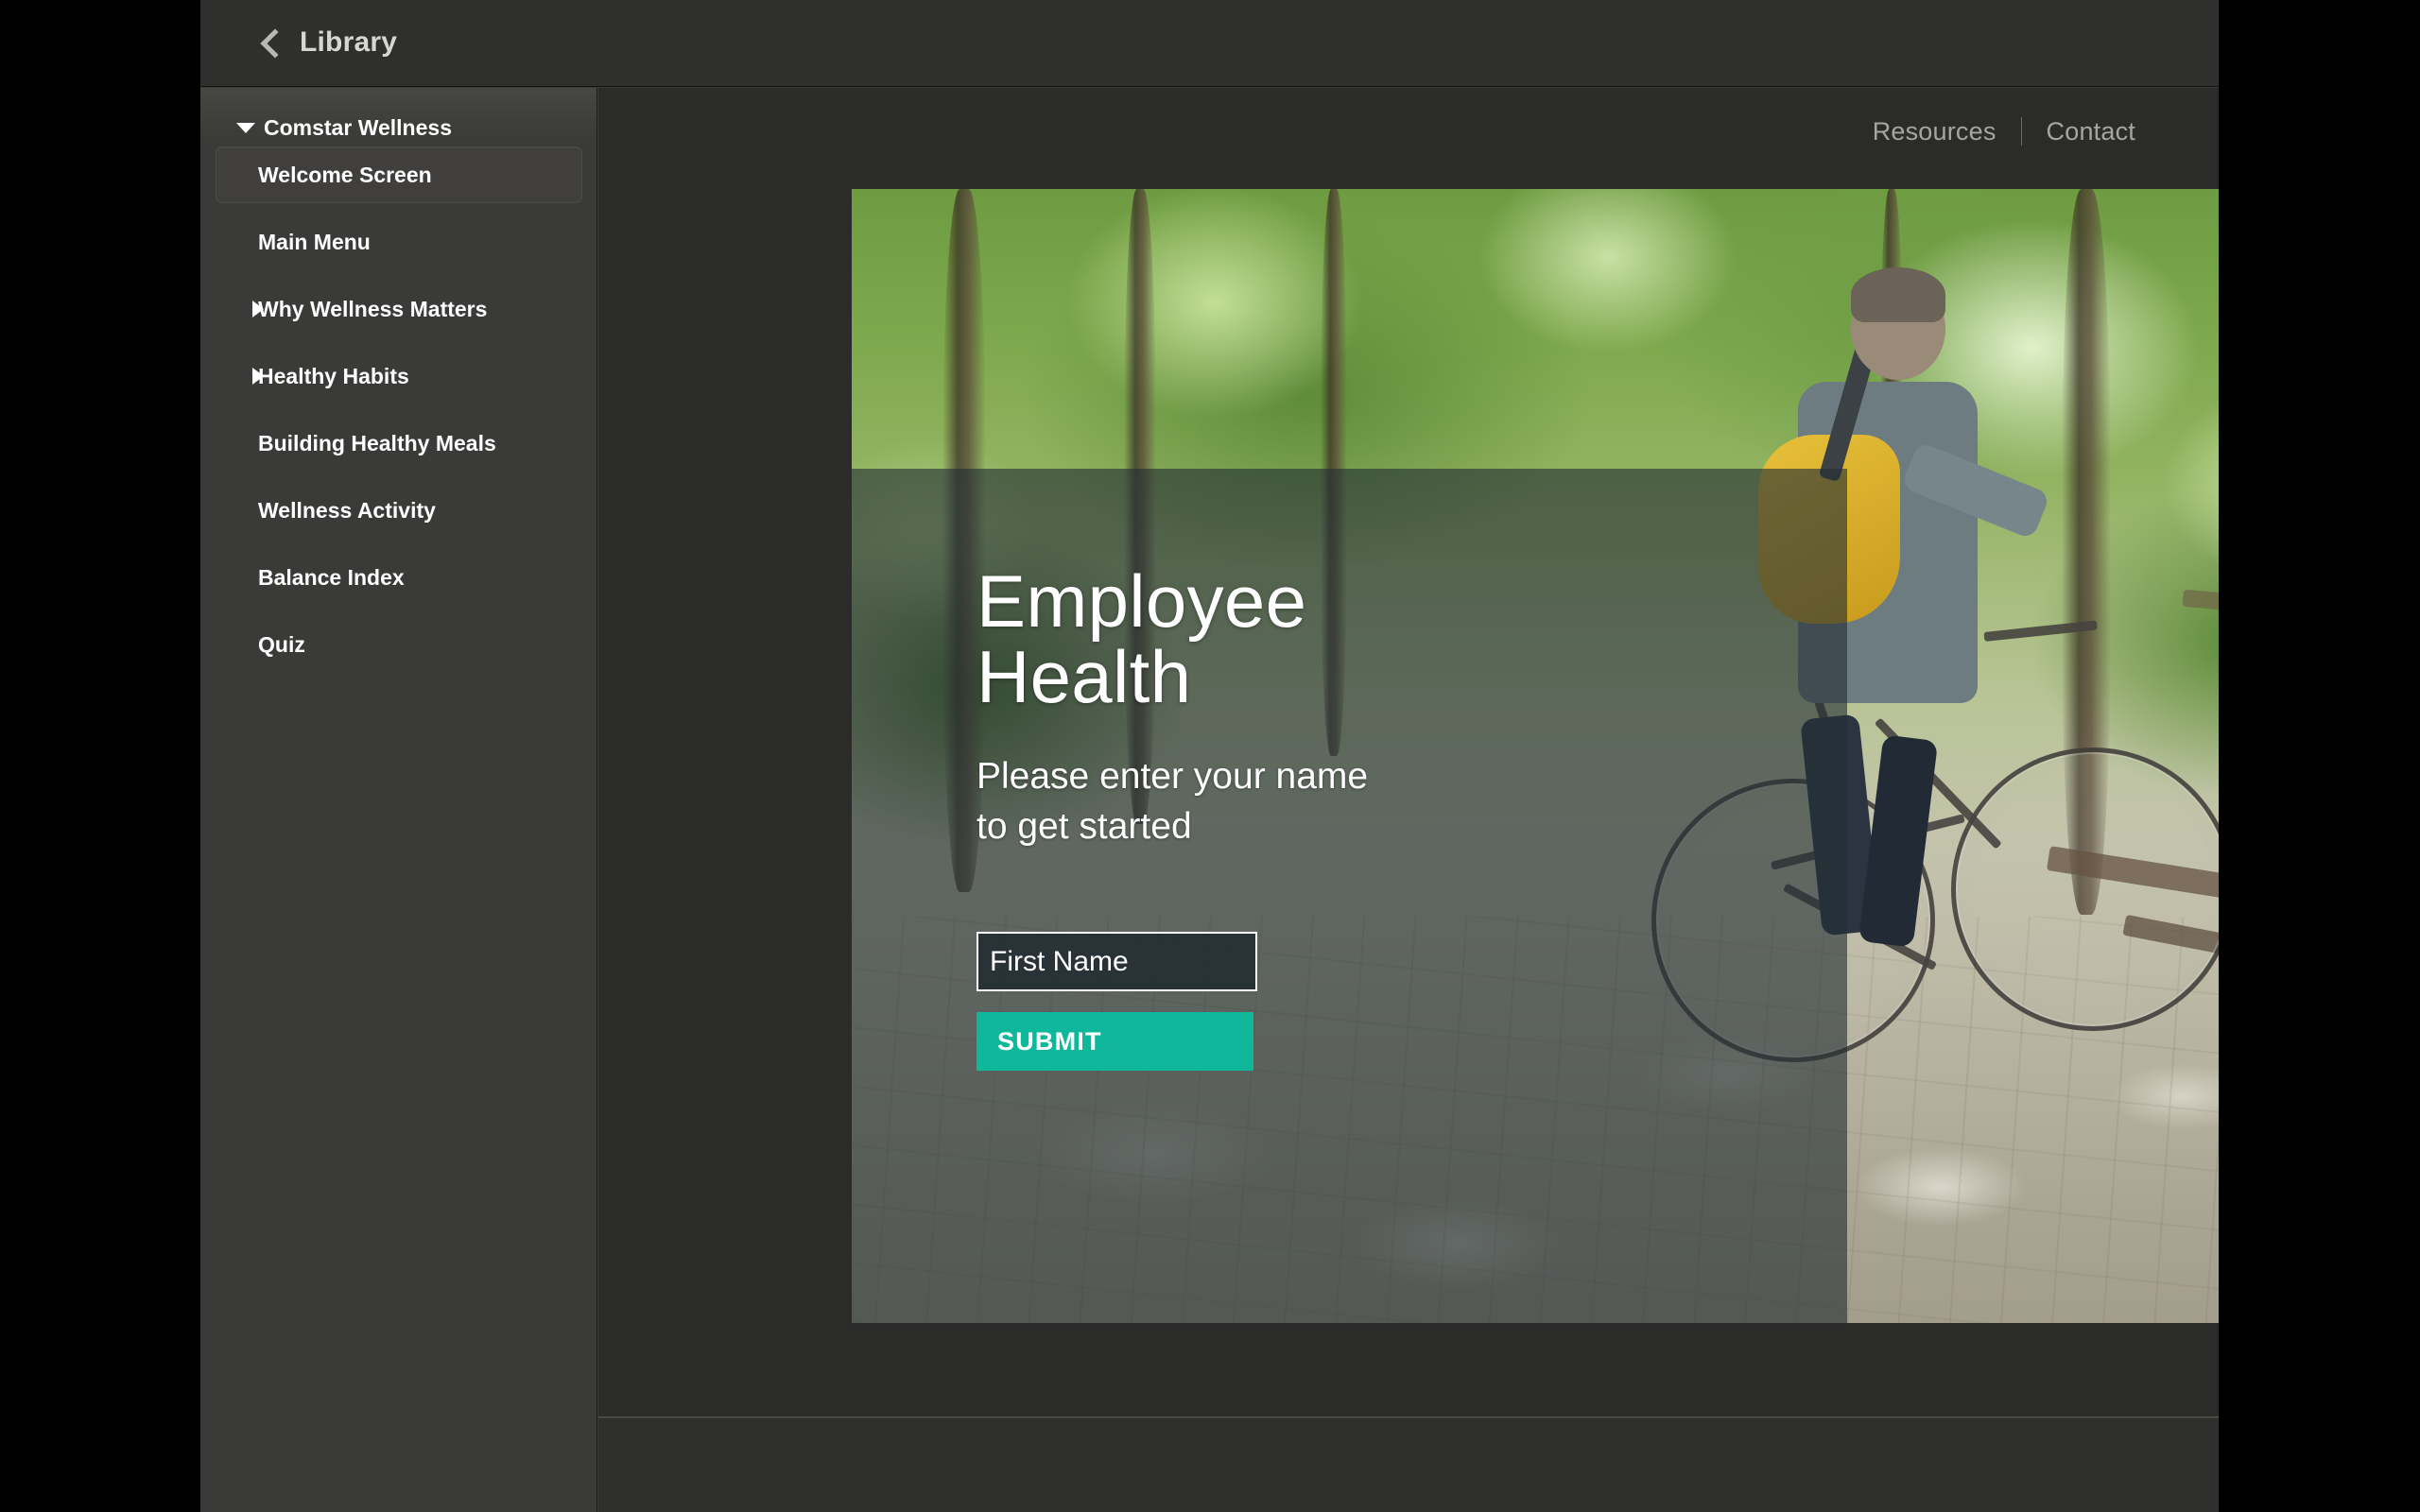  I want to click on sidebar-item-welcome-screen: Welcome Screen, so click(399, 174).